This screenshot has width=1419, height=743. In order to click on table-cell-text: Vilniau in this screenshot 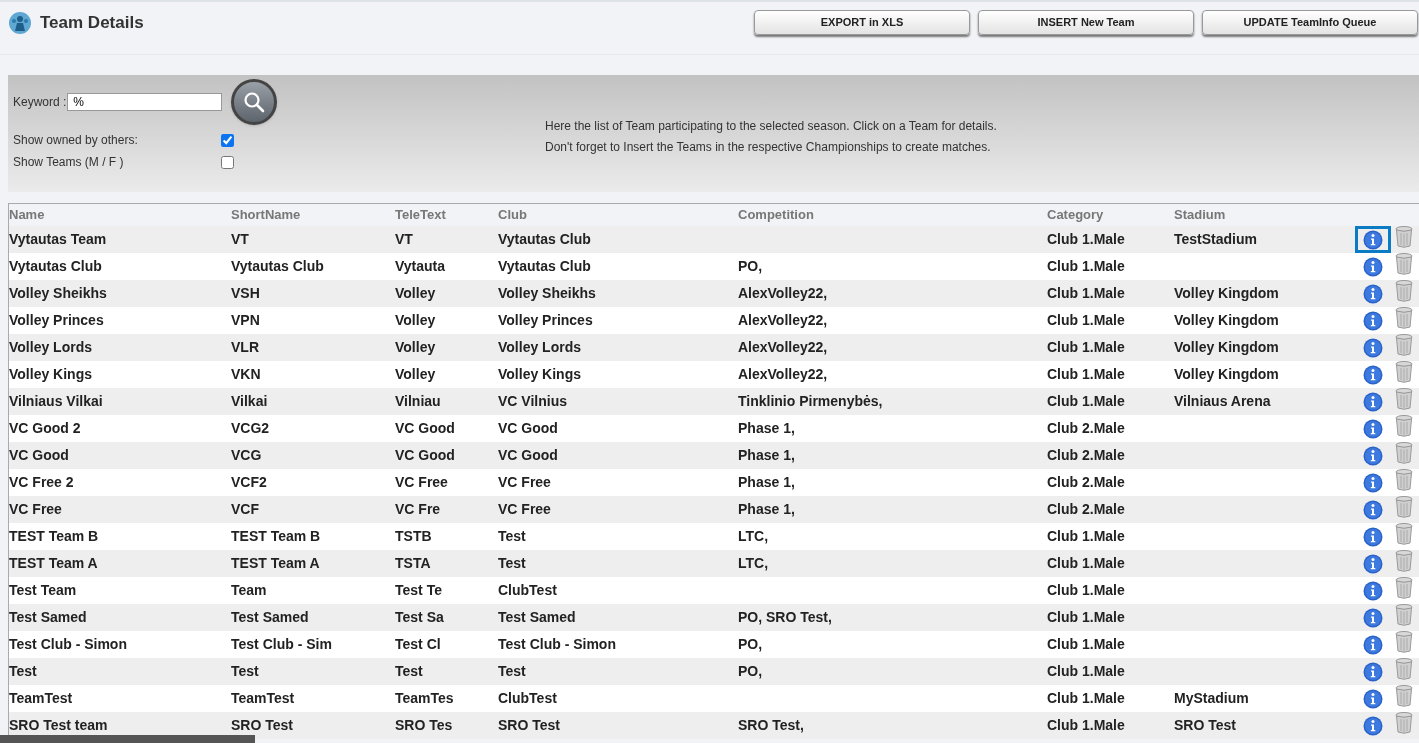, I will do `click(418, 401)`.